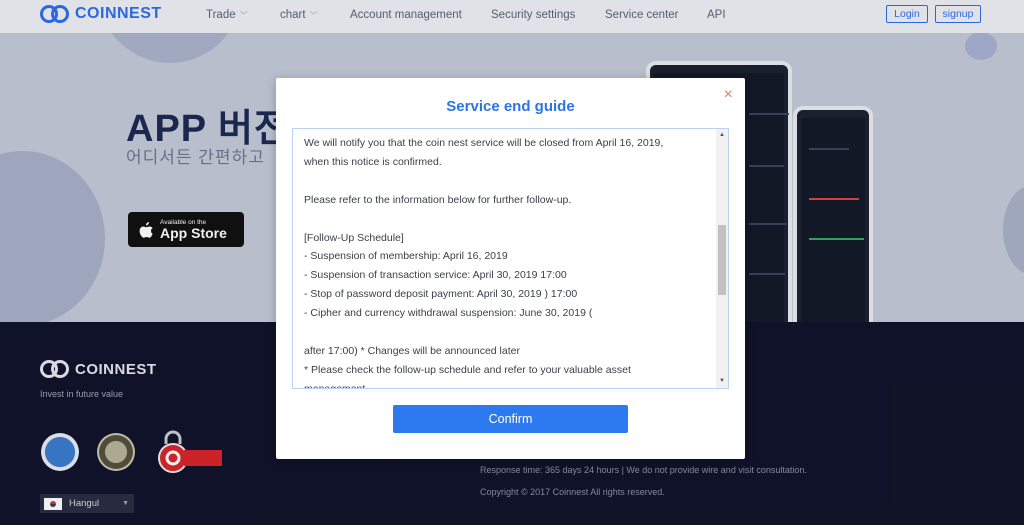 This screenshot has width=1024, height=525. I want to click on scroll-up-arrow-icon: ▲, so click(722, 135).